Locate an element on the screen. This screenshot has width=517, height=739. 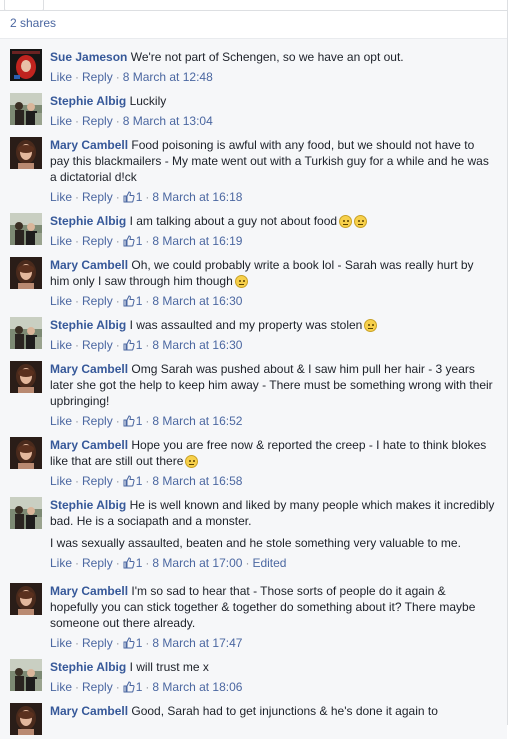
comment-timestamp: 8 March at 12:48 is located at coordinates (168, 77).